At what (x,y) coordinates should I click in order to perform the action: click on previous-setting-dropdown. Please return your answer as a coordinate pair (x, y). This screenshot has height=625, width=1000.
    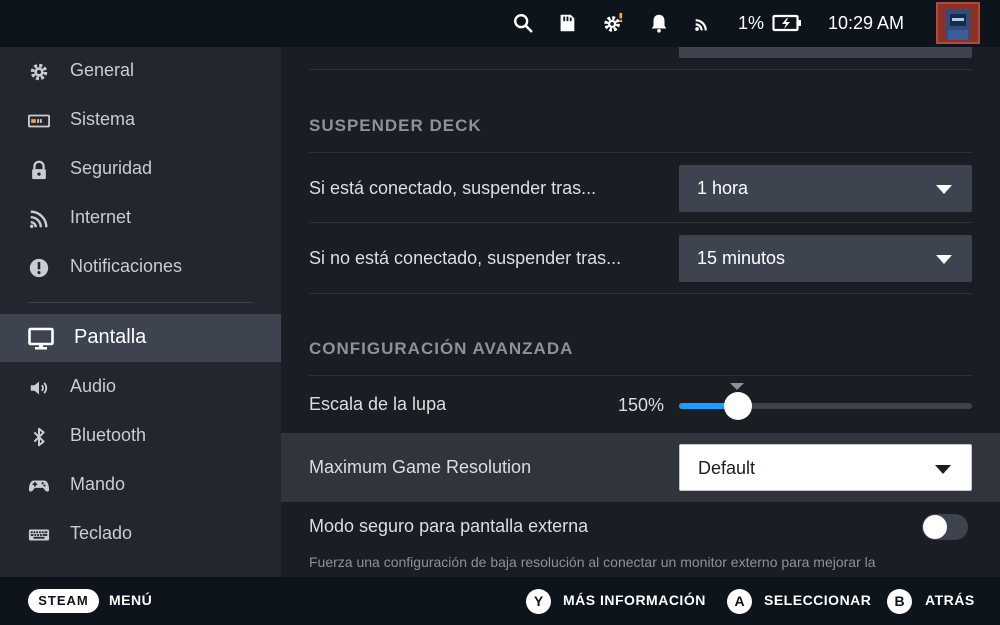
    Looking at the image, I should click on (825, 52).